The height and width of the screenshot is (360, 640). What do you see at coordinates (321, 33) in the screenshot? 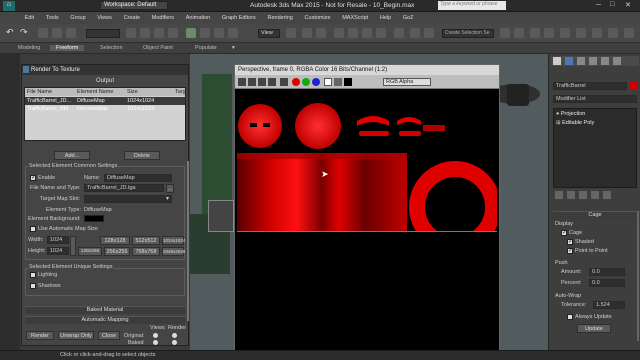
I see `keyboard-shortcut-icon` at bounding box center [321, 33].